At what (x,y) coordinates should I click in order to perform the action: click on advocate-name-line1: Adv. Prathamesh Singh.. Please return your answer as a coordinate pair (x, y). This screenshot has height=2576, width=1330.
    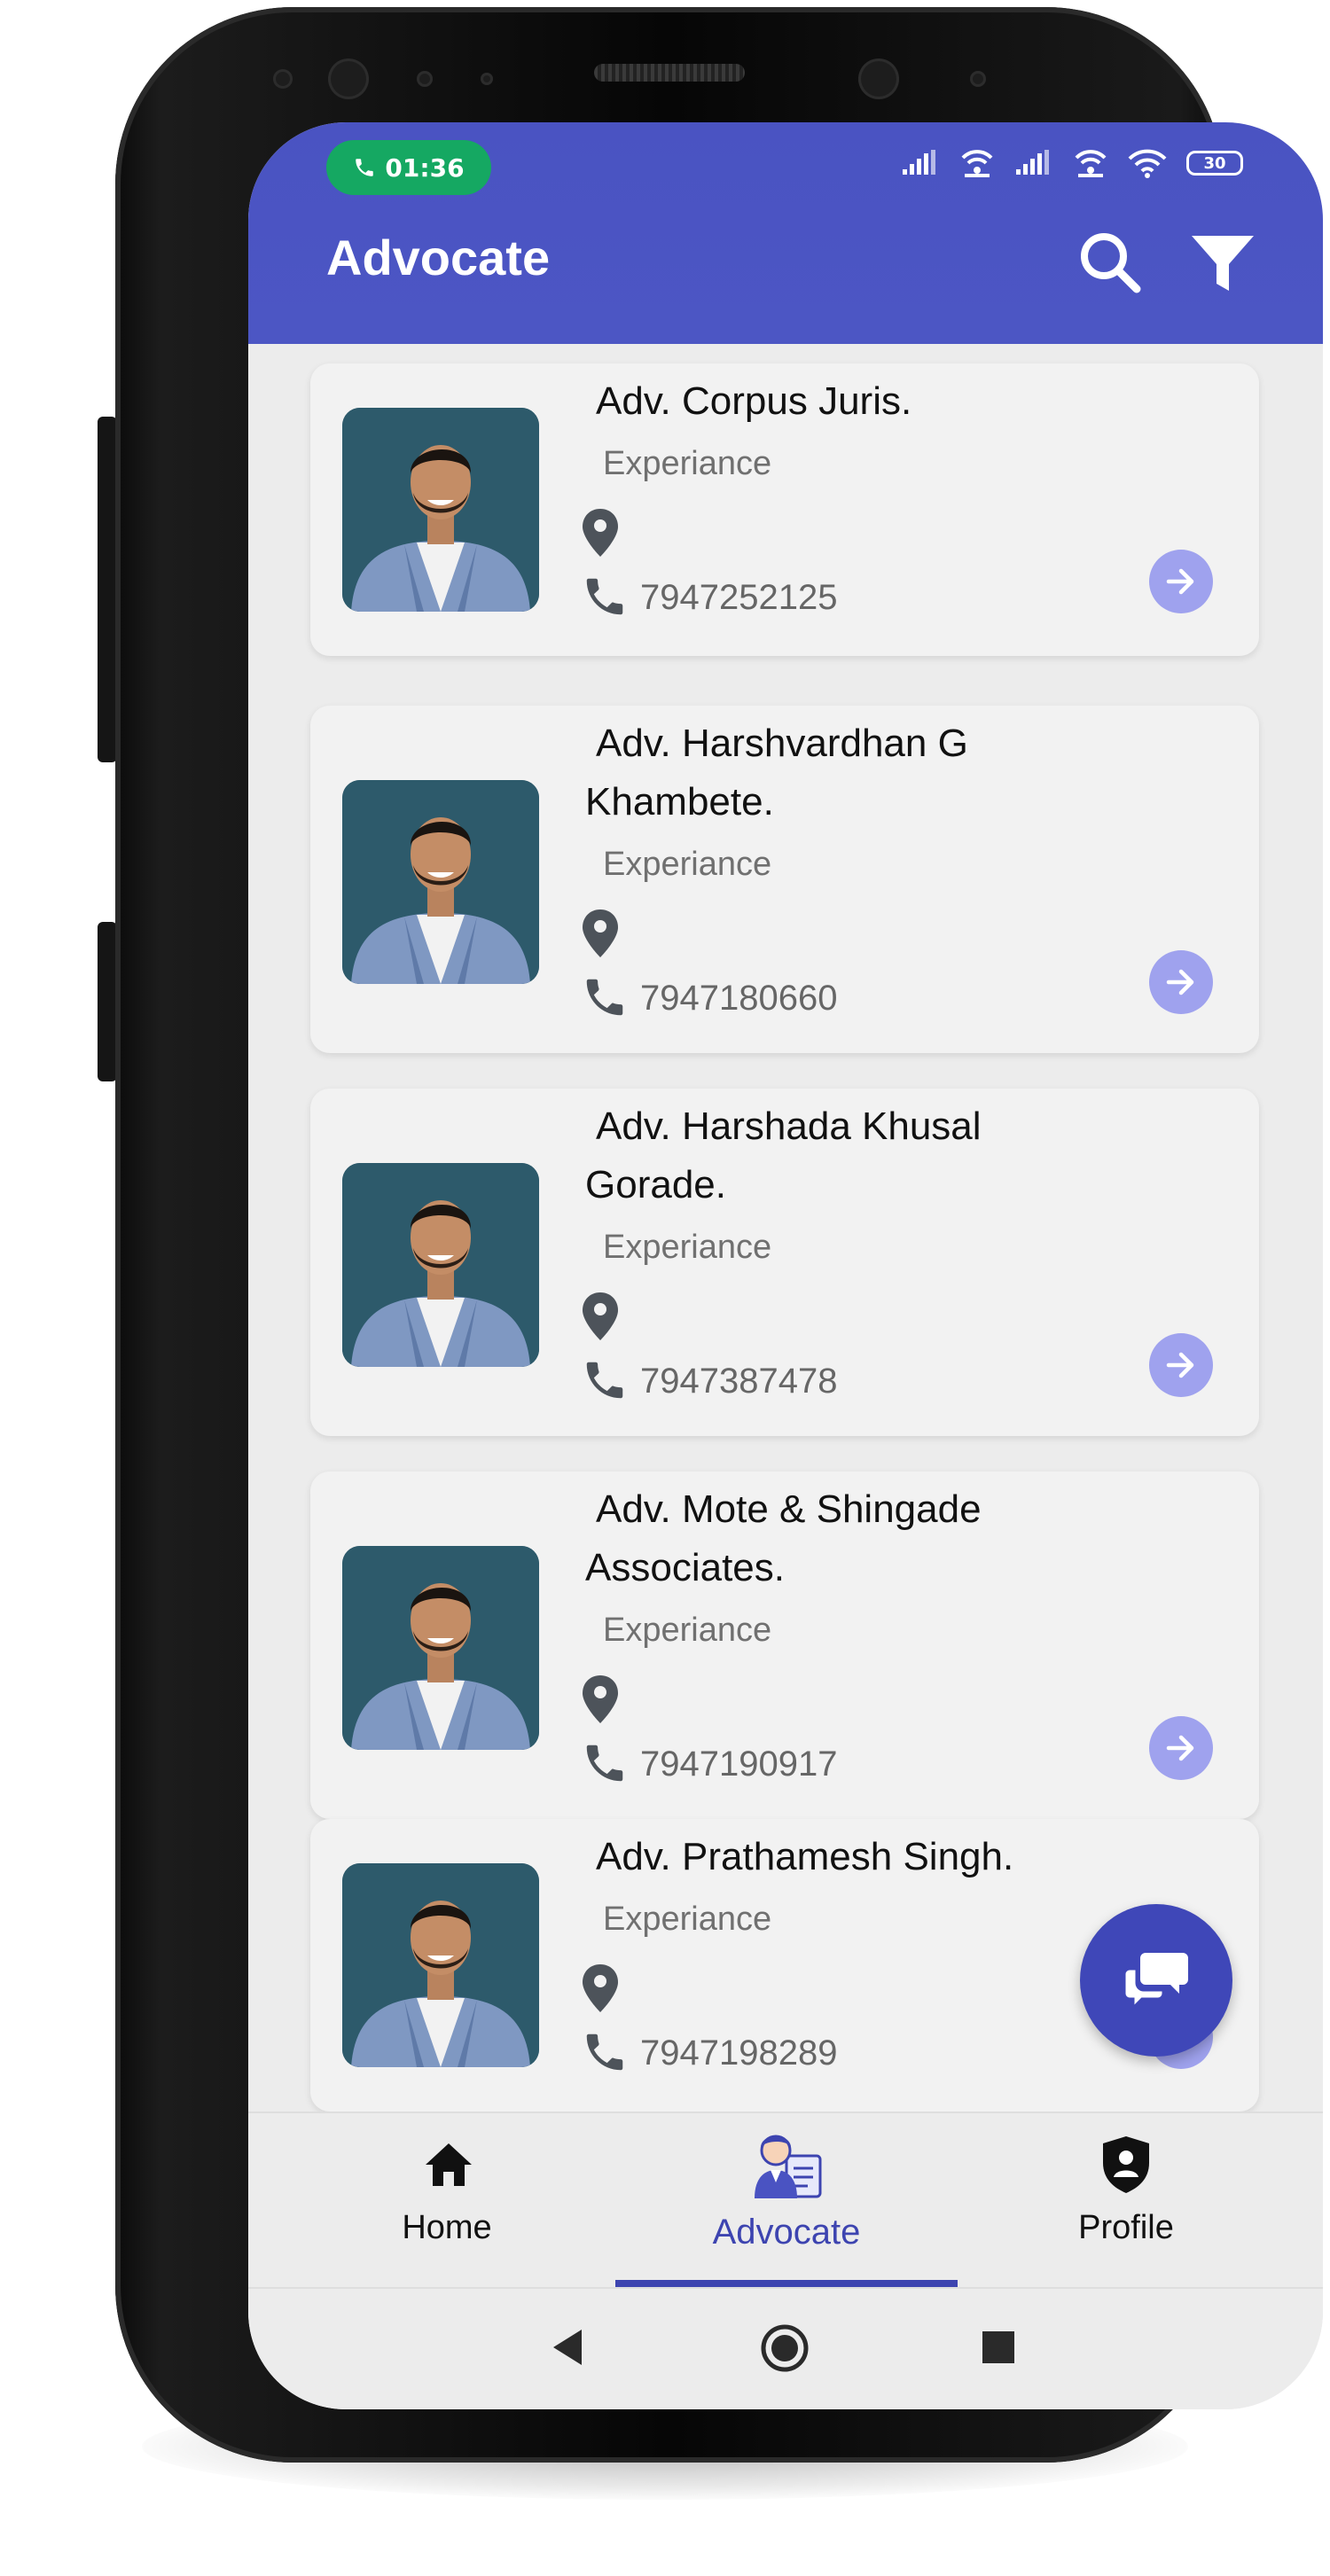
    Looking at the image, I should click on (805, 1856).